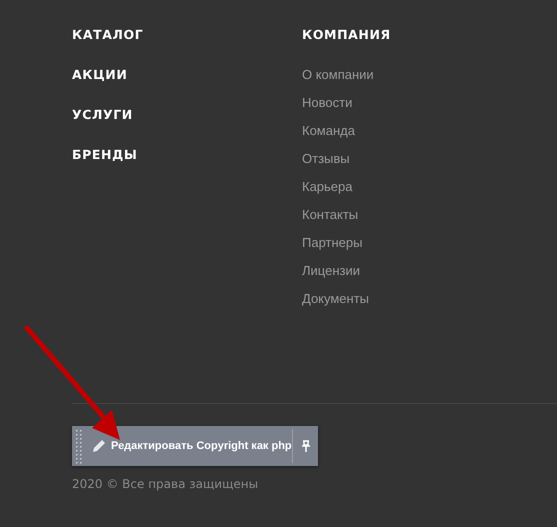 Image resolution: width=557 pixels, height=527 pixels. Describe the element at coordinates (187, 34) in the screenshot. I see `menu-link: КАТАЛОГ` at that location.